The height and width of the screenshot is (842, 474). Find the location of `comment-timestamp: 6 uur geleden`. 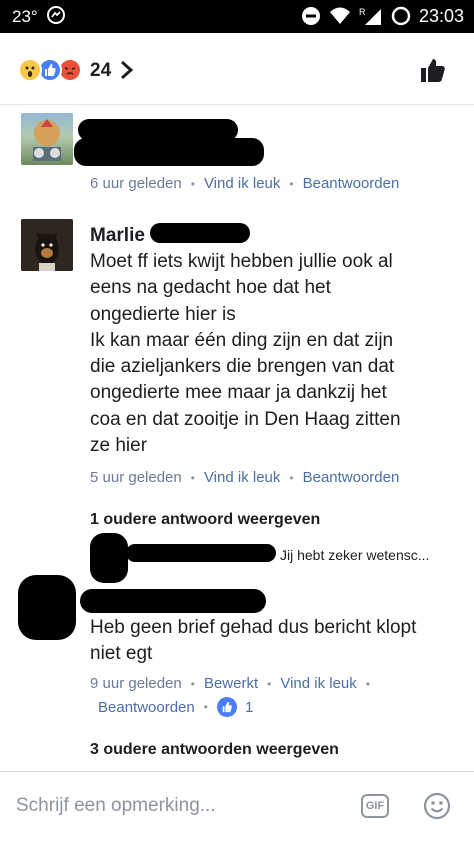

comment-timestamp: 6 uur geleden is located at coordinates (136, 183).